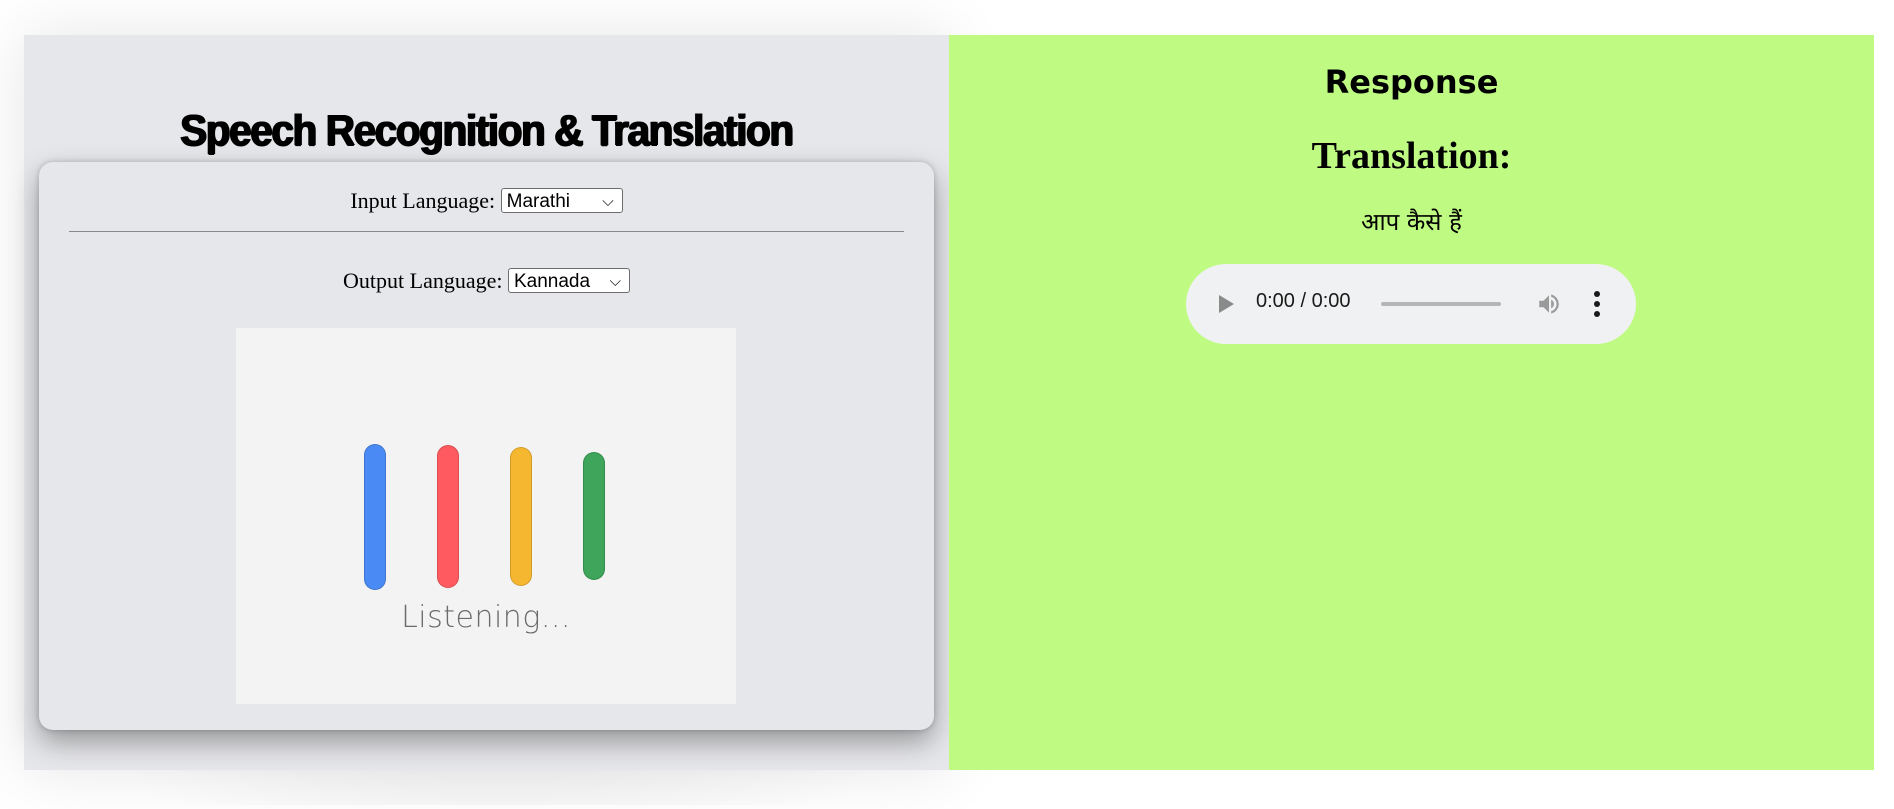 The width and height of the screenshot is (1894, 809). Describe the element at coordinates (375, 517) in the screenshot. I see `voice-bar-blue` at that location.